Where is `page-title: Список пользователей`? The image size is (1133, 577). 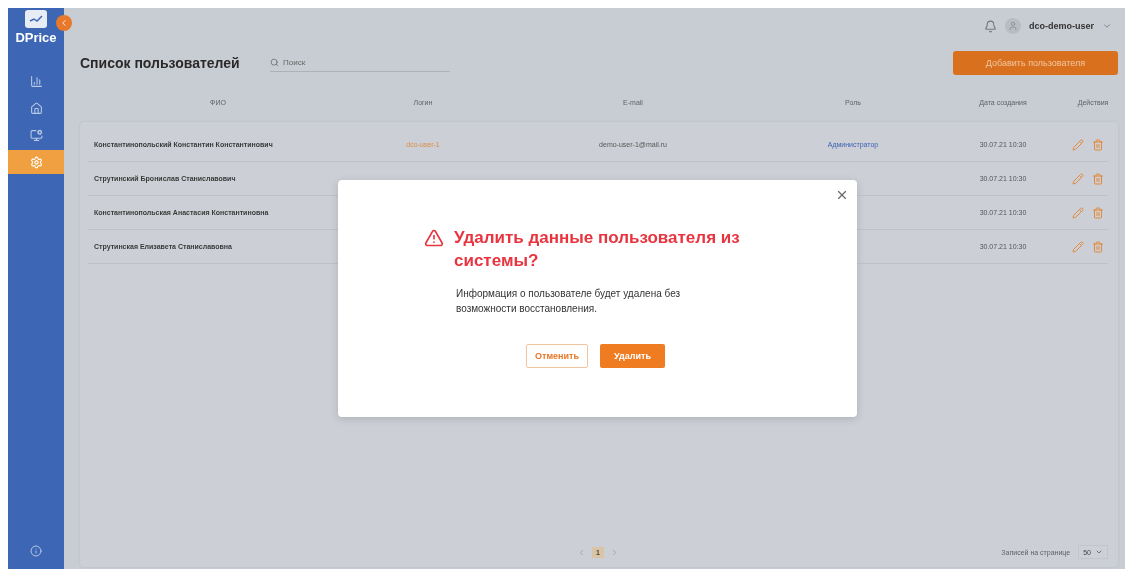
page-title: Список пользователей is located at coordinates (160, 63).